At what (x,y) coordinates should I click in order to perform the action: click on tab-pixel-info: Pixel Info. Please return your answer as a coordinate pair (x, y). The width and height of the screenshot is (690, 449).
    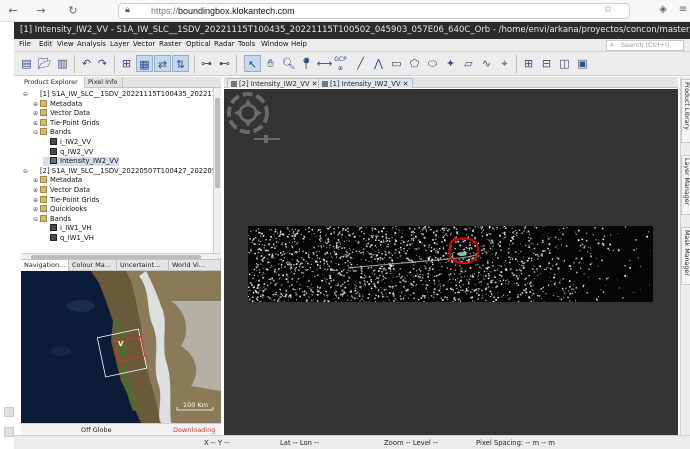
    Looking at the image, I should click on (104, 82).